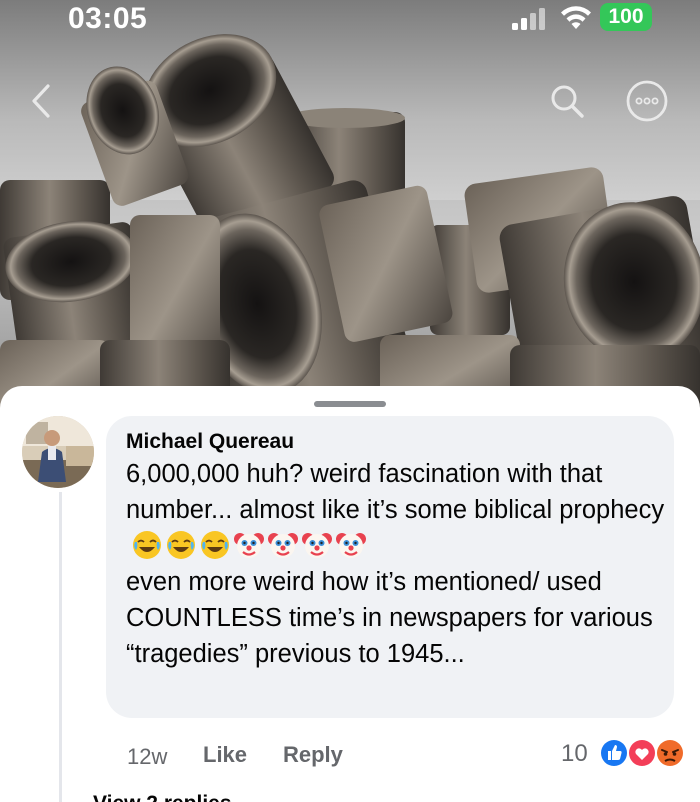  Describe the element at coordinates (225, 755) in the screenshot. I see `like-button: Like` at that location.